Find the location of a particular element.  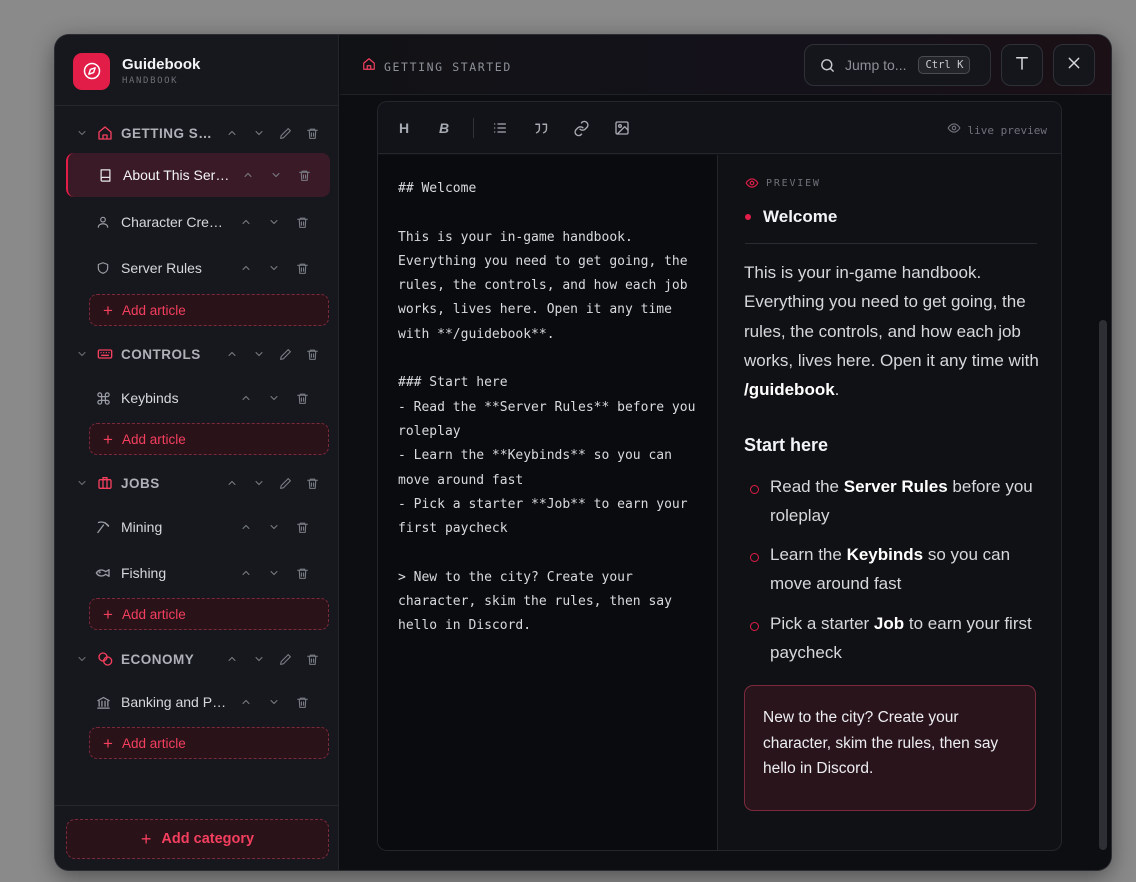

close-button is located at coordinates (1074, 65).